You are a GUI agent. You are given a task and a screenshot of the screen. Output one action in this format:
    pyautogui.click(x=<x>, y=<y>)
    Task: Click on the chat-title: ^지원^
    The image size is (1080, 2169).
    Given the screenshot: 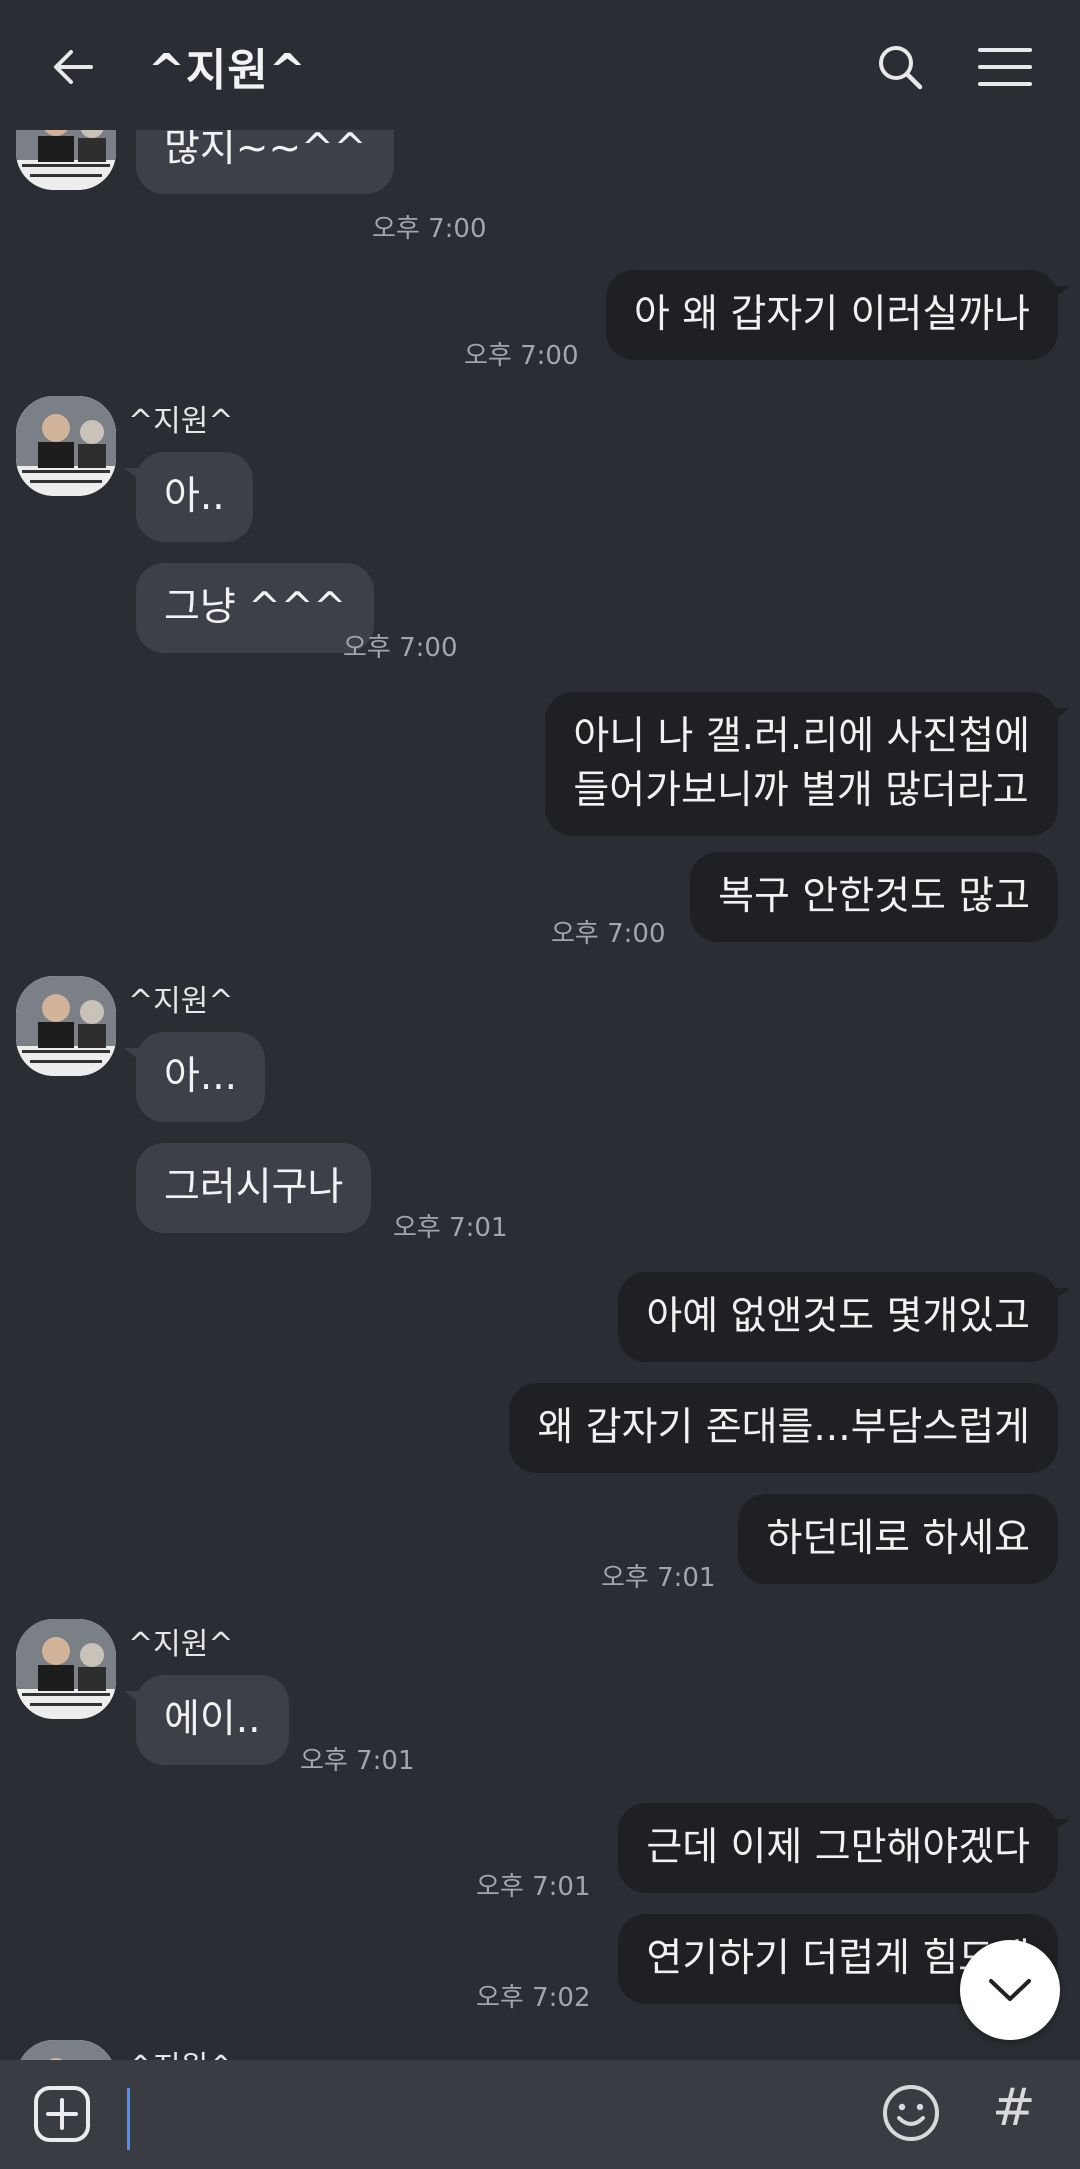 What is the action you would take?
    pyautogui.click(x=227, y=70)
    